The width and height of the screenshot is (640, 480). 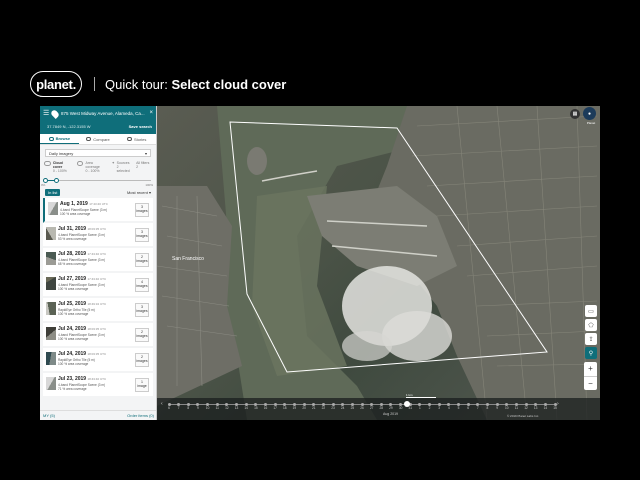 What do you see at coordinates (343, 408) in the screenshot?
I see `timeline-day-label: 24` at bounding box center [343, 408].